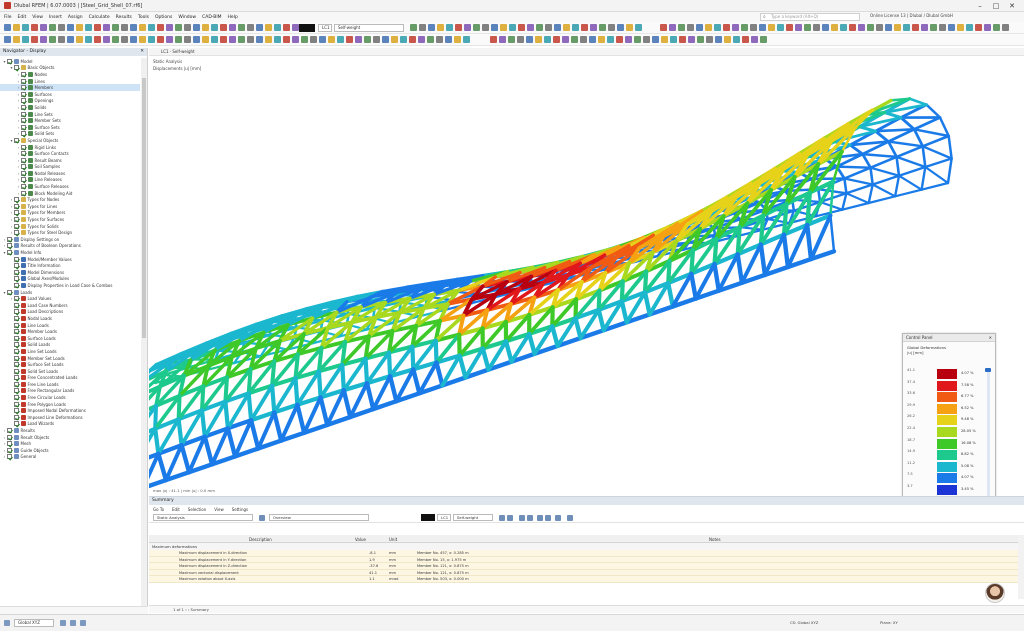 The height and width of the screenshot is (631, 1024). Describe the element at coordinates (70, 358) in the screenshot. I see `nav-tree-item: Member Set Loads` at that location.